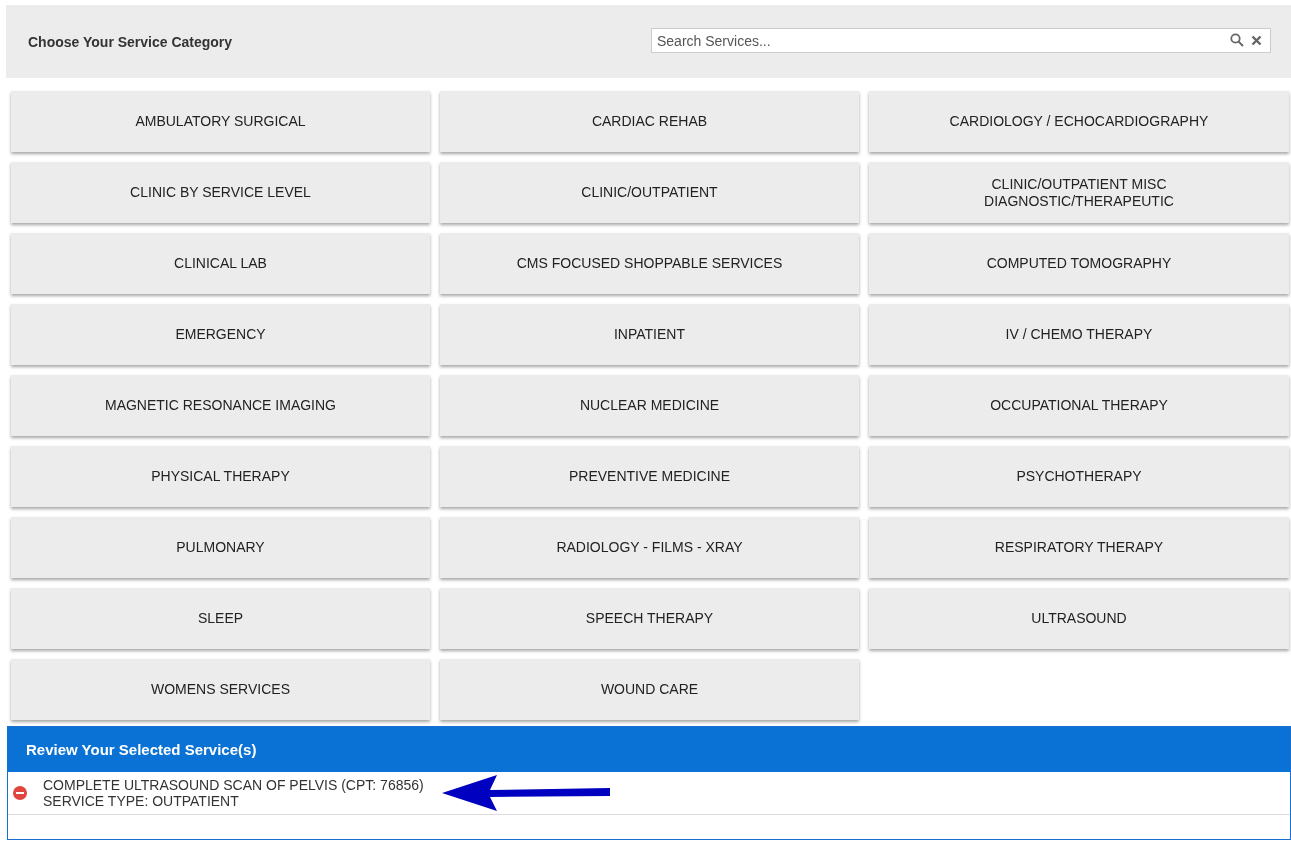  I want to click on category-button: CMS FOCUSED SHOPPABLE SERVICES, so click(649, 263).